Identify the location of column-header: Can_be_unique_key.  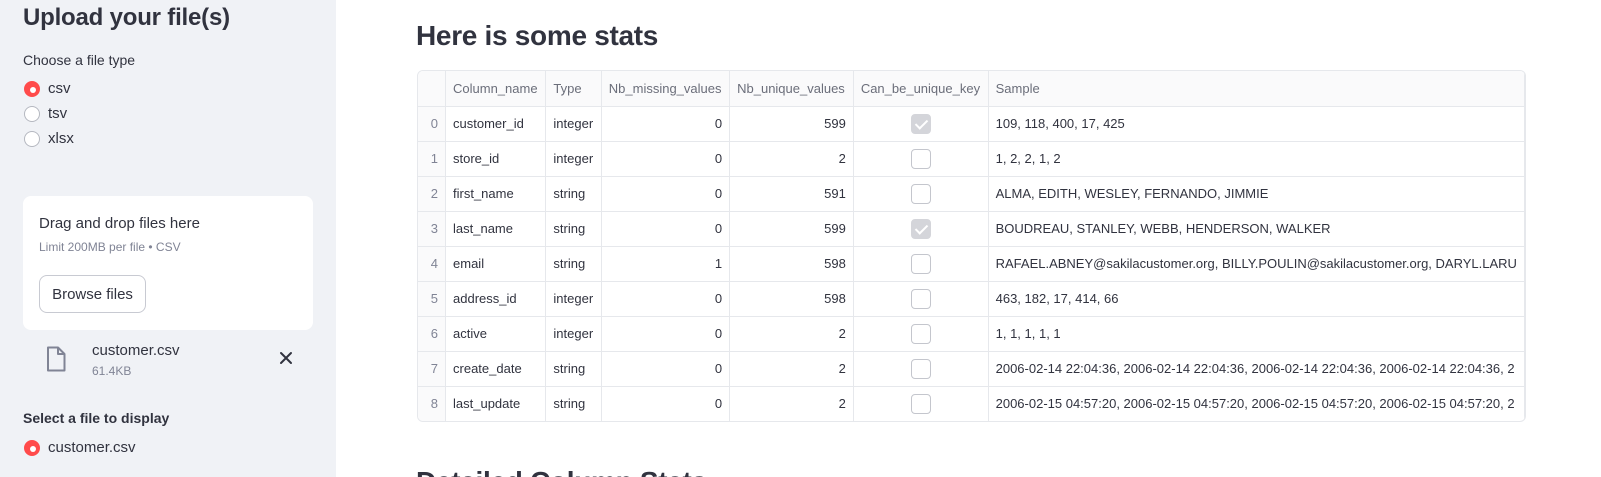
(921, 89).